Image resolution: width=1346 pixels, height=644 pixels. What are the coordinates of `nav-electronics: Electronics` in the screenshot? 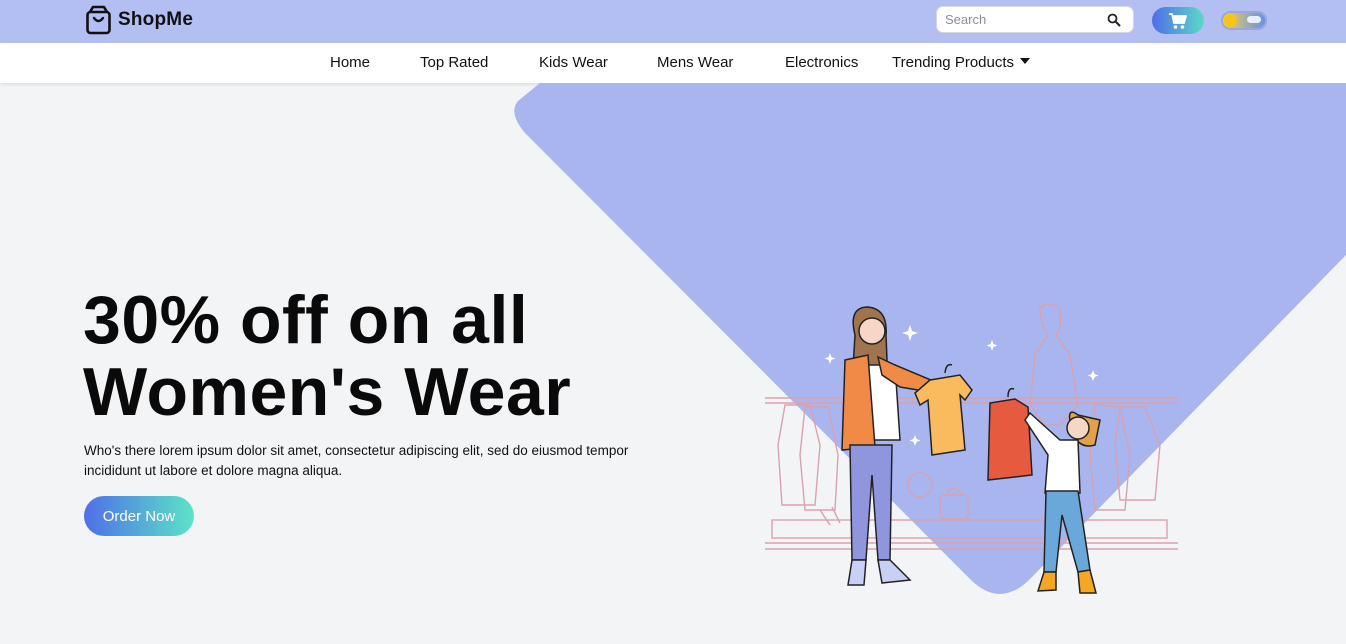 It's located at (821, 62).